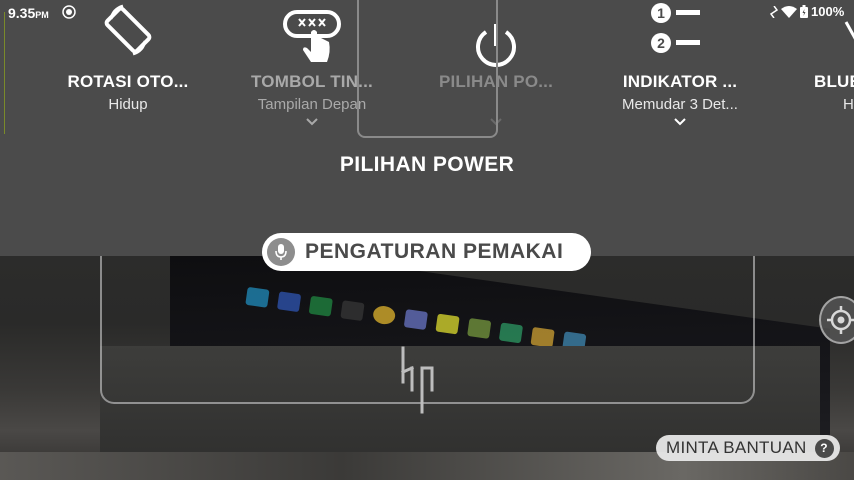  What do you see at coordinates (736, 447) in the screenshot?
I see `help-button-label: MINTA BANTUAN` at bounding box center [736, 447].